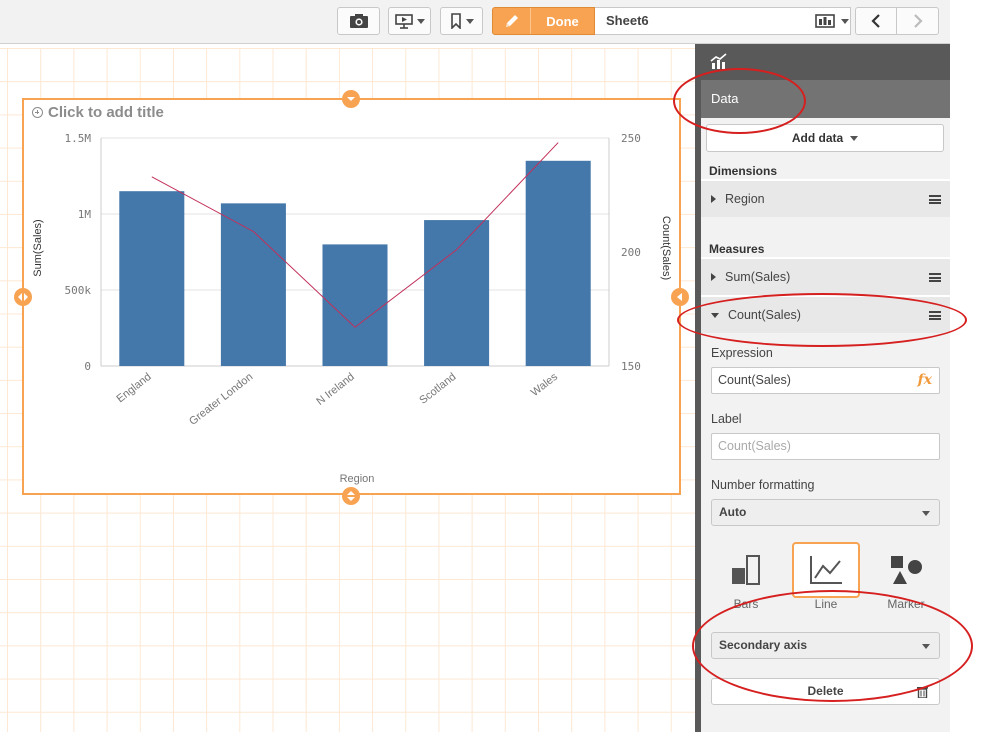 Image resolution: width=997 pixels, height=732 pixels. What do you see at coordinates (763, 645) in the screenshot?
I see `axis-value: Secondary axis` at bounding box center [763, 645].